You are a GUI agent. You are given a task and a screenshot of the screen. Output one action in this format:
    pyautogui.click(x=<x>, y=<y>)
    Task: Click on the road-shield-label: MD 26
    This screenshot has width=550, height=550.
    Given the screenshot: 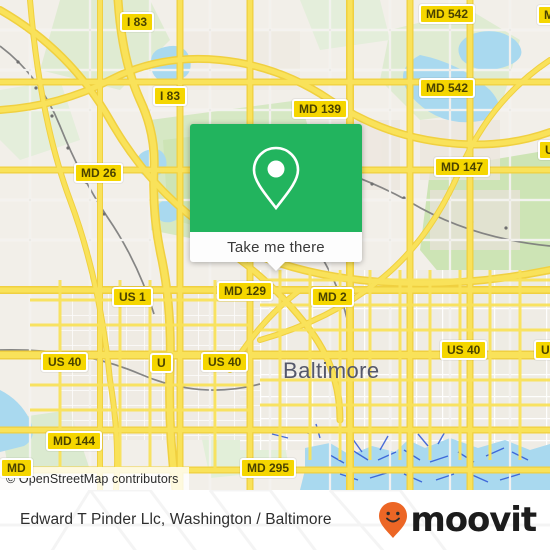 What is the action you would take?
    pyautogui.click(x=99, y=173)
    